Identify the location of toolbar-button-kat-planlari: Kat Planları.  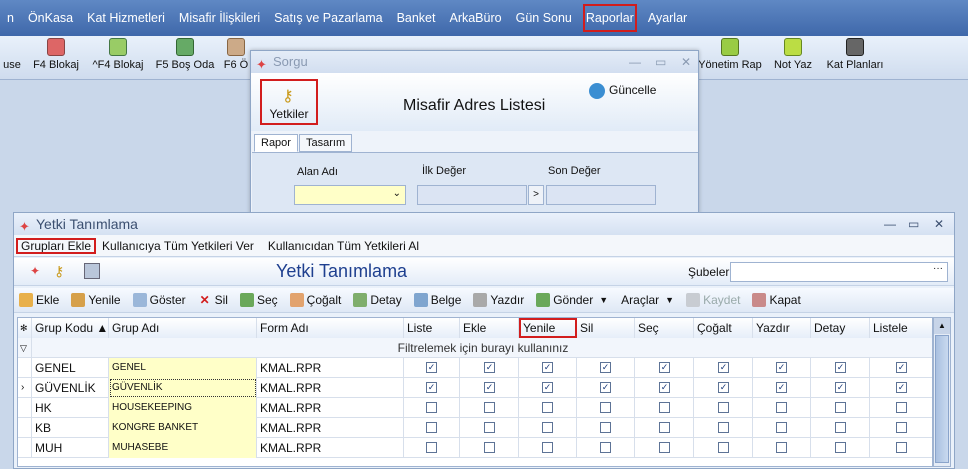
(855, 58).